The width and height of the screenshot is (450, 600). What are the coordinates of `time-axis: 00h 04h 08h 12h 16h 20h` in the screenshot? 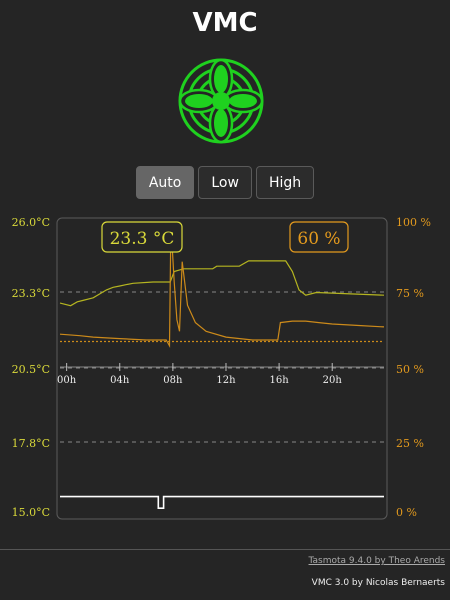 It's located at (220, 374).